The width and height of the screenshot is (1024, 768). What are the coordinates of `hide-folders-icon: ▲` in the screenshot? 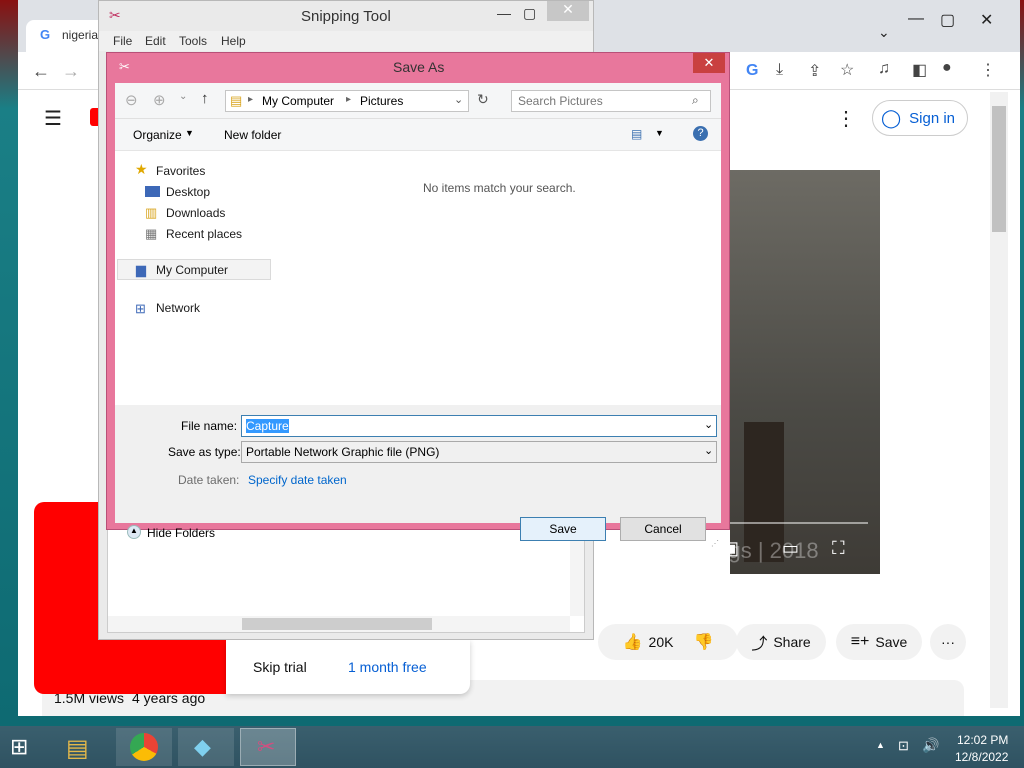 It's located at (134, 532).